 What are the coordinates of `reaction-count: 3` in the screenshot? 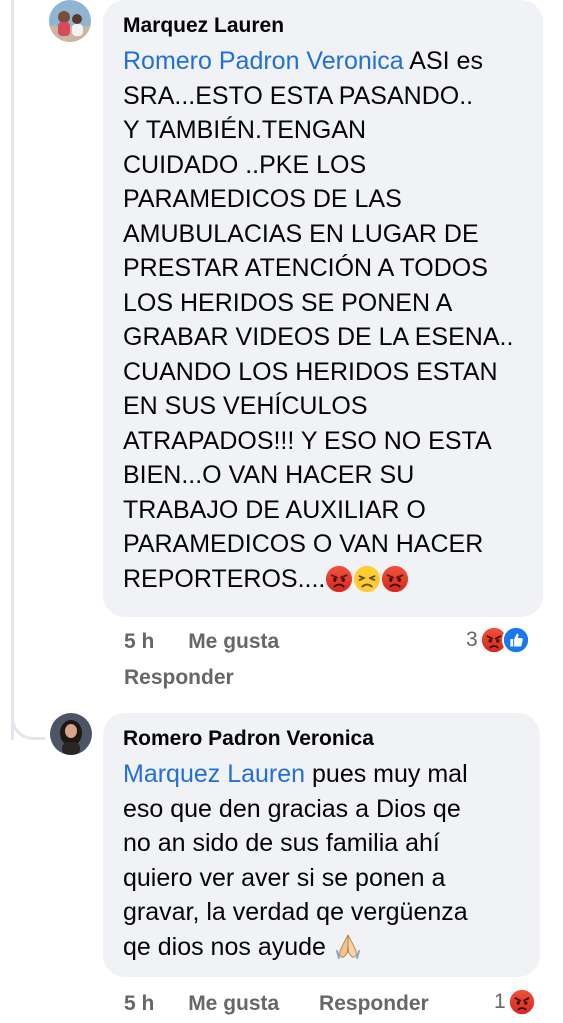 It's located at (472, 639).